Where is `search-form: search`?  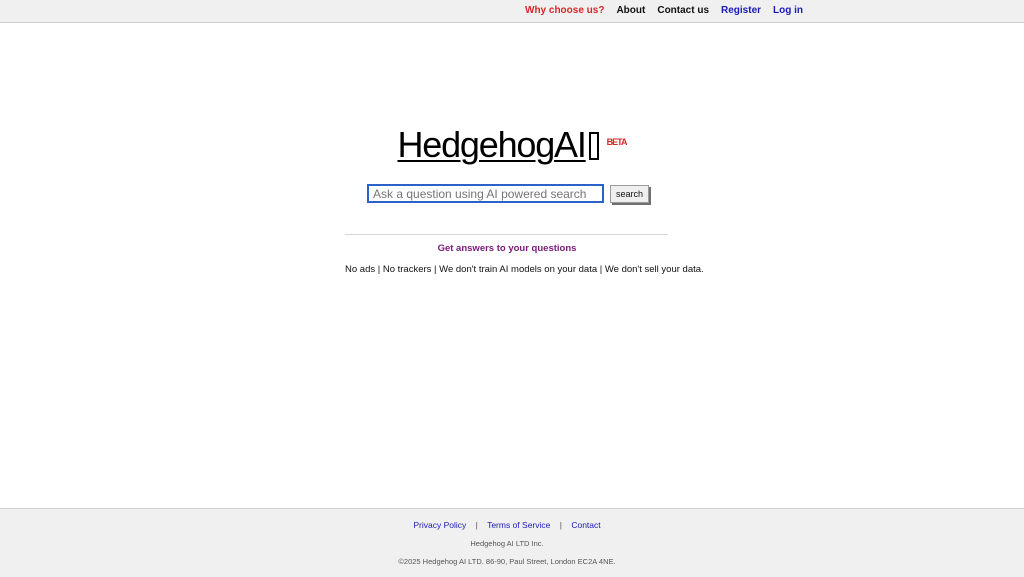 search-form: search is located at coordinates (508, 193).